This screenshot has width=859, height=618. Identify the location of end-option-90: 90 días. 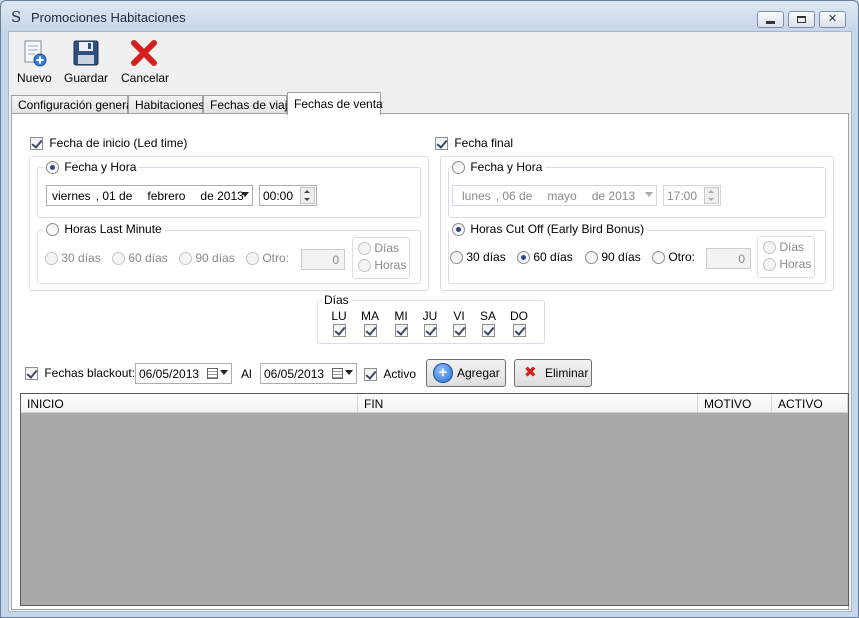
(613, 257).